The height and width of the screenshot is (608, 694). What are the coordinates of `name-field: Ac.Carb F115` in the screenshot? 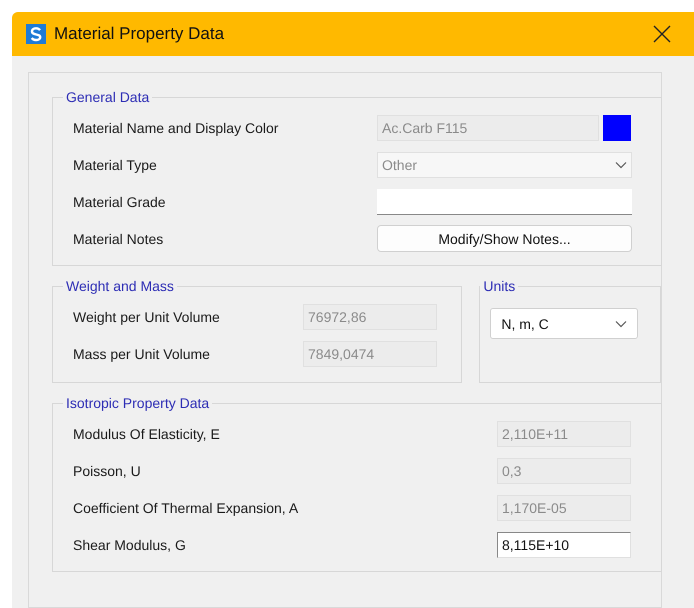 It's located at (488, 127).